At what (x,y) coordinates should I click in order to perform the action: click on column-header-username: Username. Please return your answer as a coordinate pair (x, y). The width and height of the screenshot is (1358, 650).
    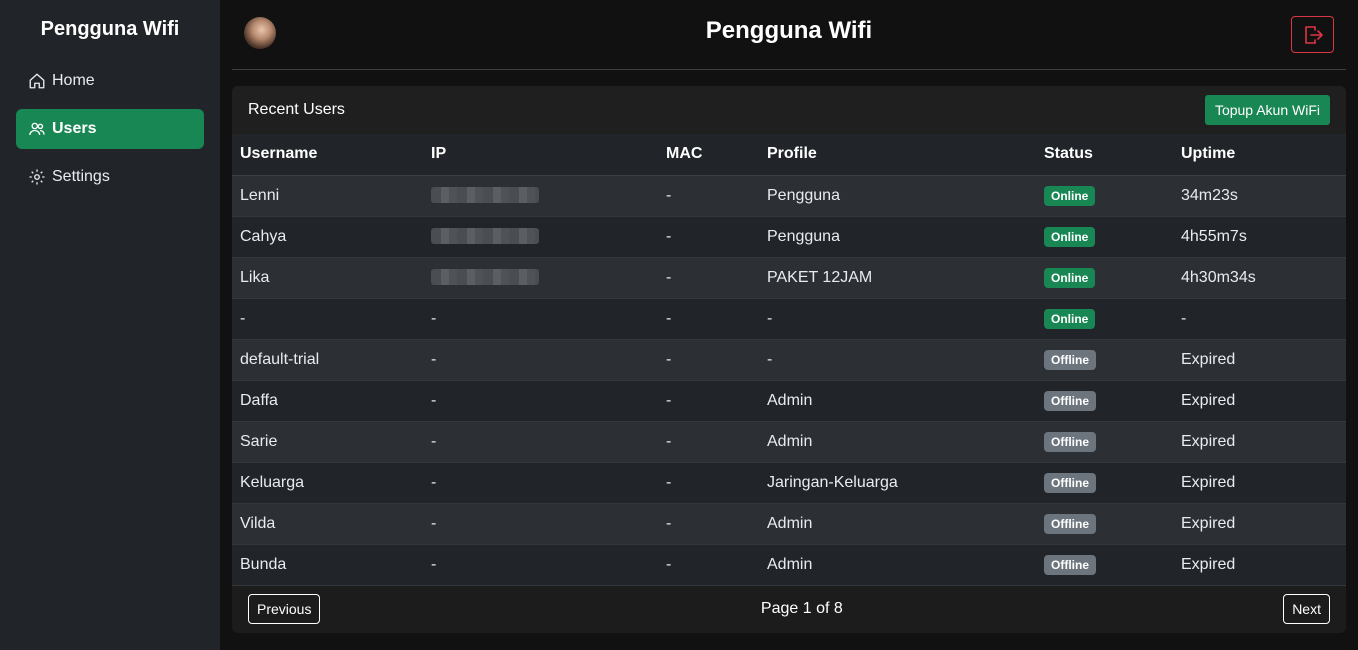
    Looking at the image, I should click on (327, 155).